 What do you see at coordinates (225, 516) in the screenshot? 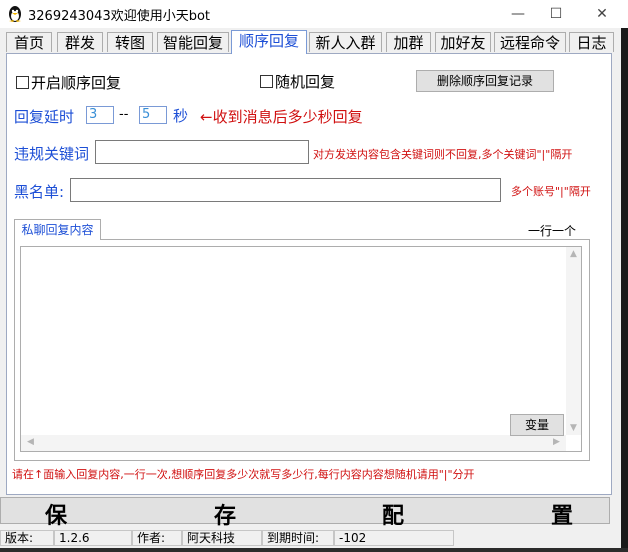
I see `save-char: 存` at bounding box center [225, 516].